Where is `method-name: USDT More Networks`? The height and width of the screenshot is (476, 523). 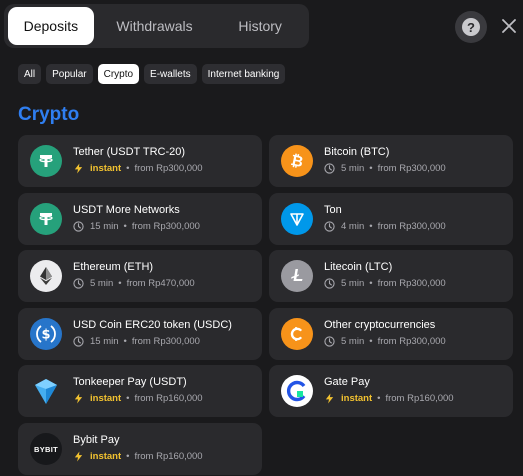
method-name: USDT More Networks is located at coordinates (126, 210).